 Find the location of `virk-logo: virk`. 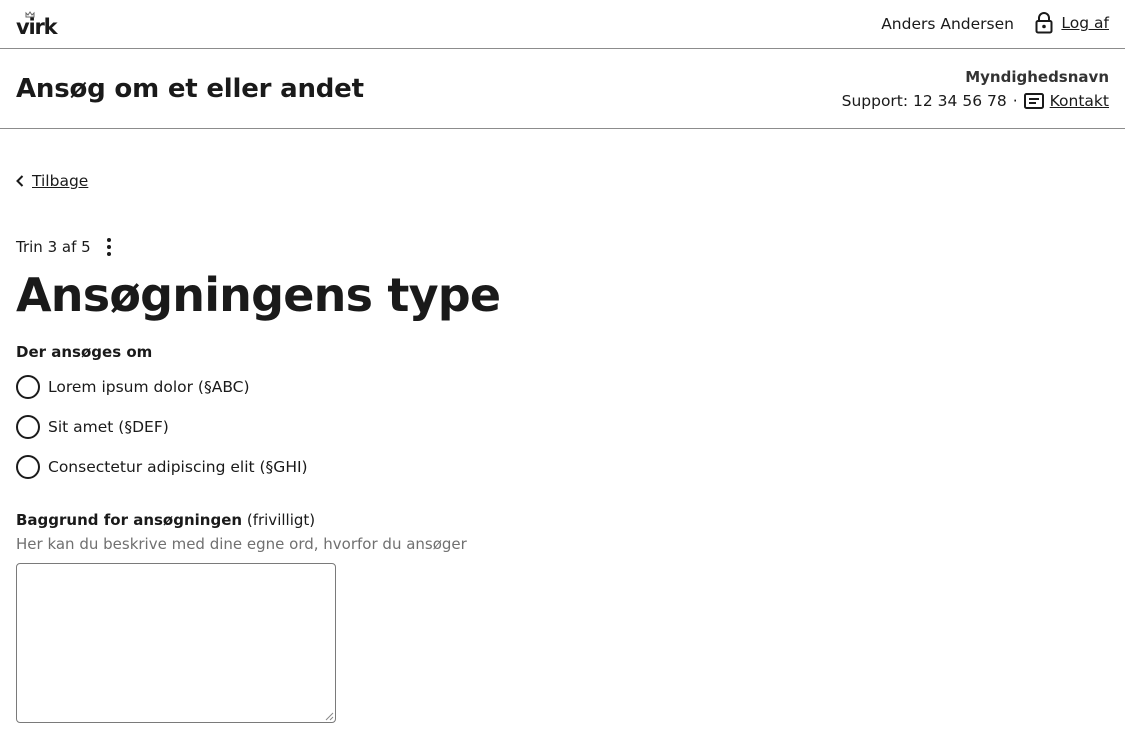

virk-logo: virk is located at coordinates (37, 25).